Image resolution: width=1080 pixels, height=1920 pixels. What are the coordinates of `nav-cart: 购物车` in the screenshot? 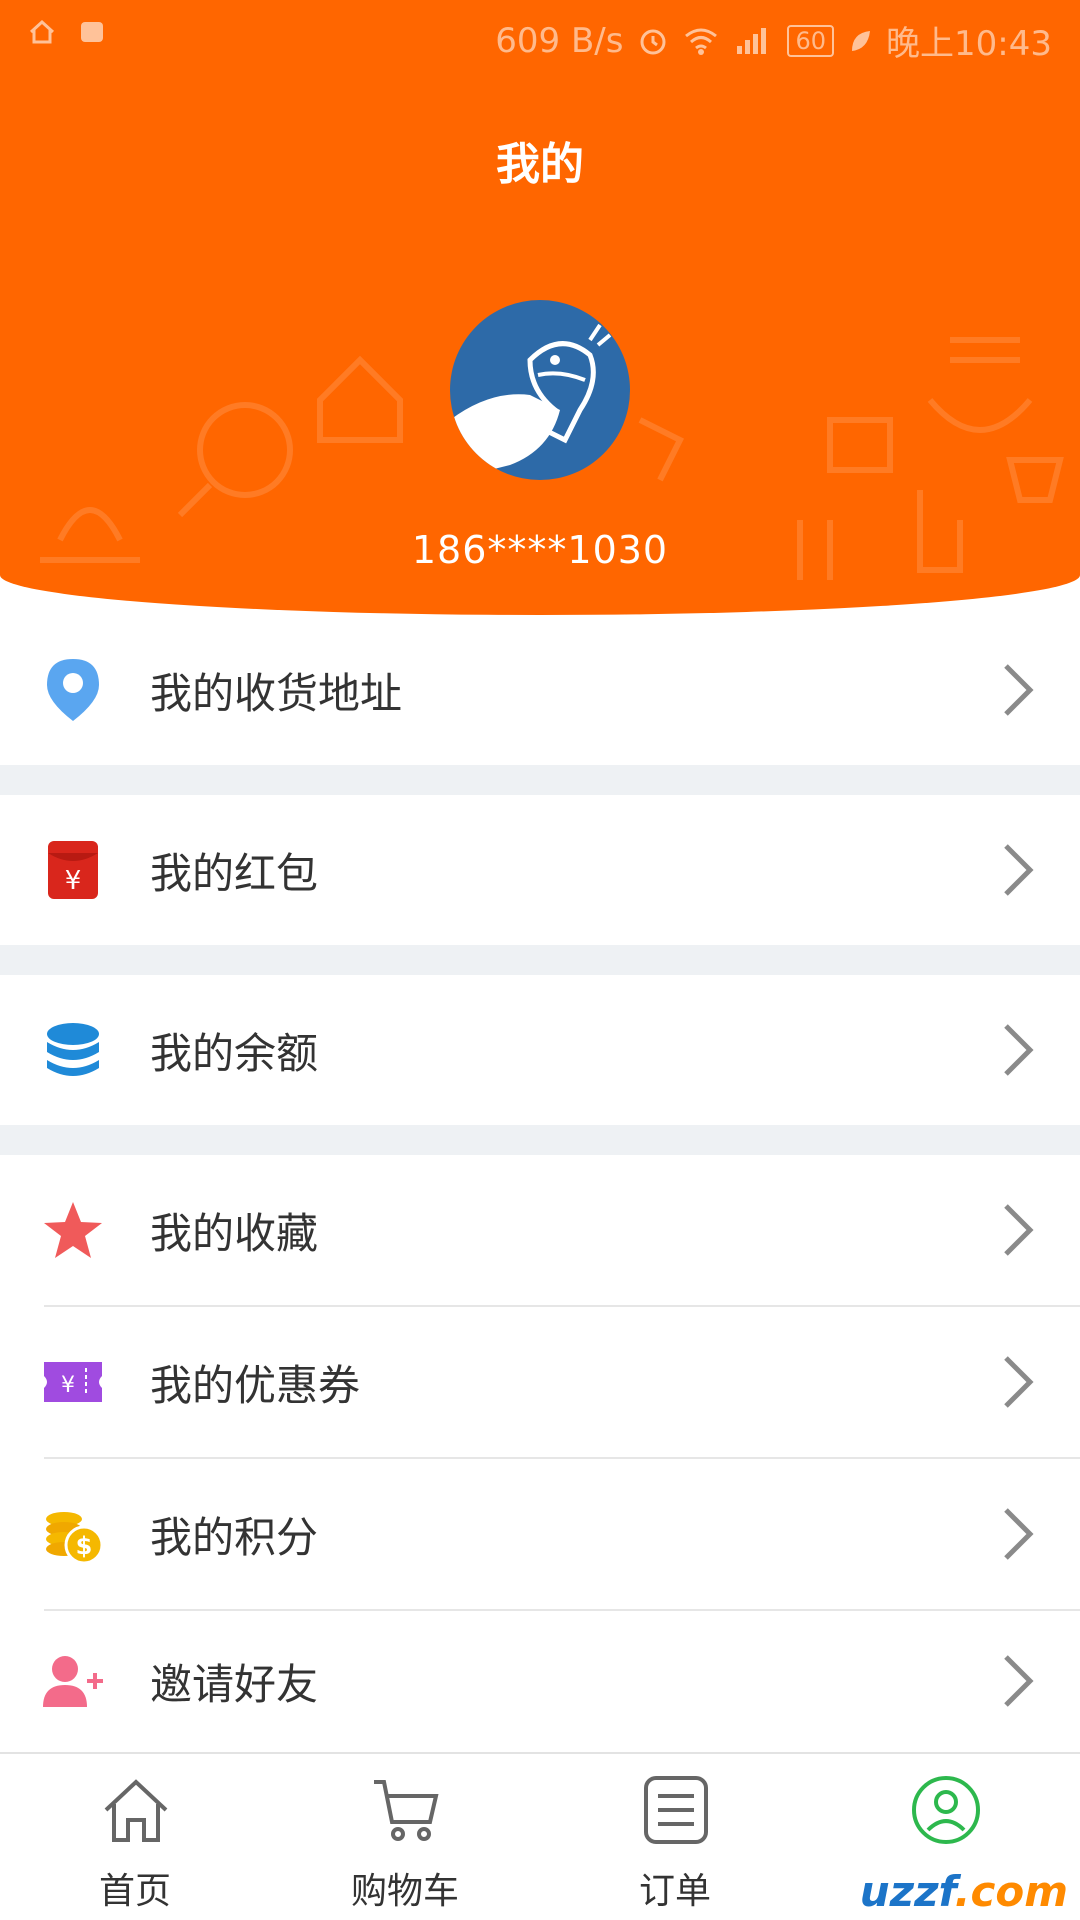 It's located at (405, 1837).